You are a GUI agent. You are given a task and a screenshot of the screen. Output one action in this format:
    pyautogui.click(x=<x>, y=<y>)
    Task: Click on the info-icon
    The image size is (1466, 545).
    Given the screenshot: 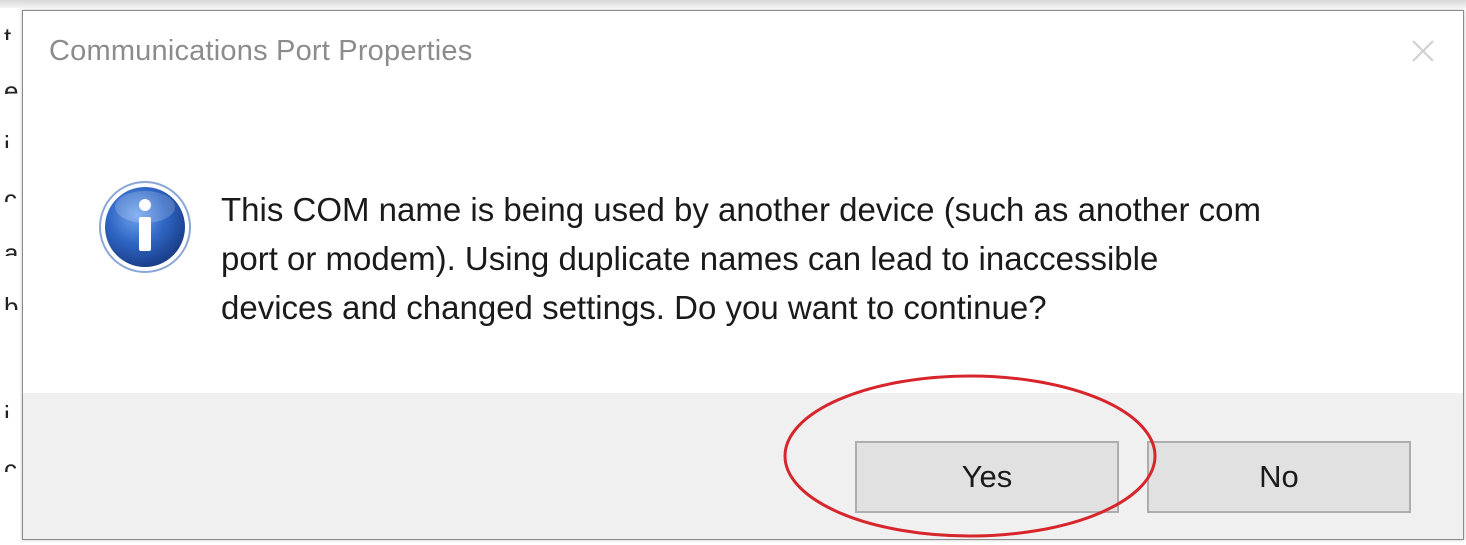 What is the action you would take?
    pyautogui.click(x=145, y=227)
    